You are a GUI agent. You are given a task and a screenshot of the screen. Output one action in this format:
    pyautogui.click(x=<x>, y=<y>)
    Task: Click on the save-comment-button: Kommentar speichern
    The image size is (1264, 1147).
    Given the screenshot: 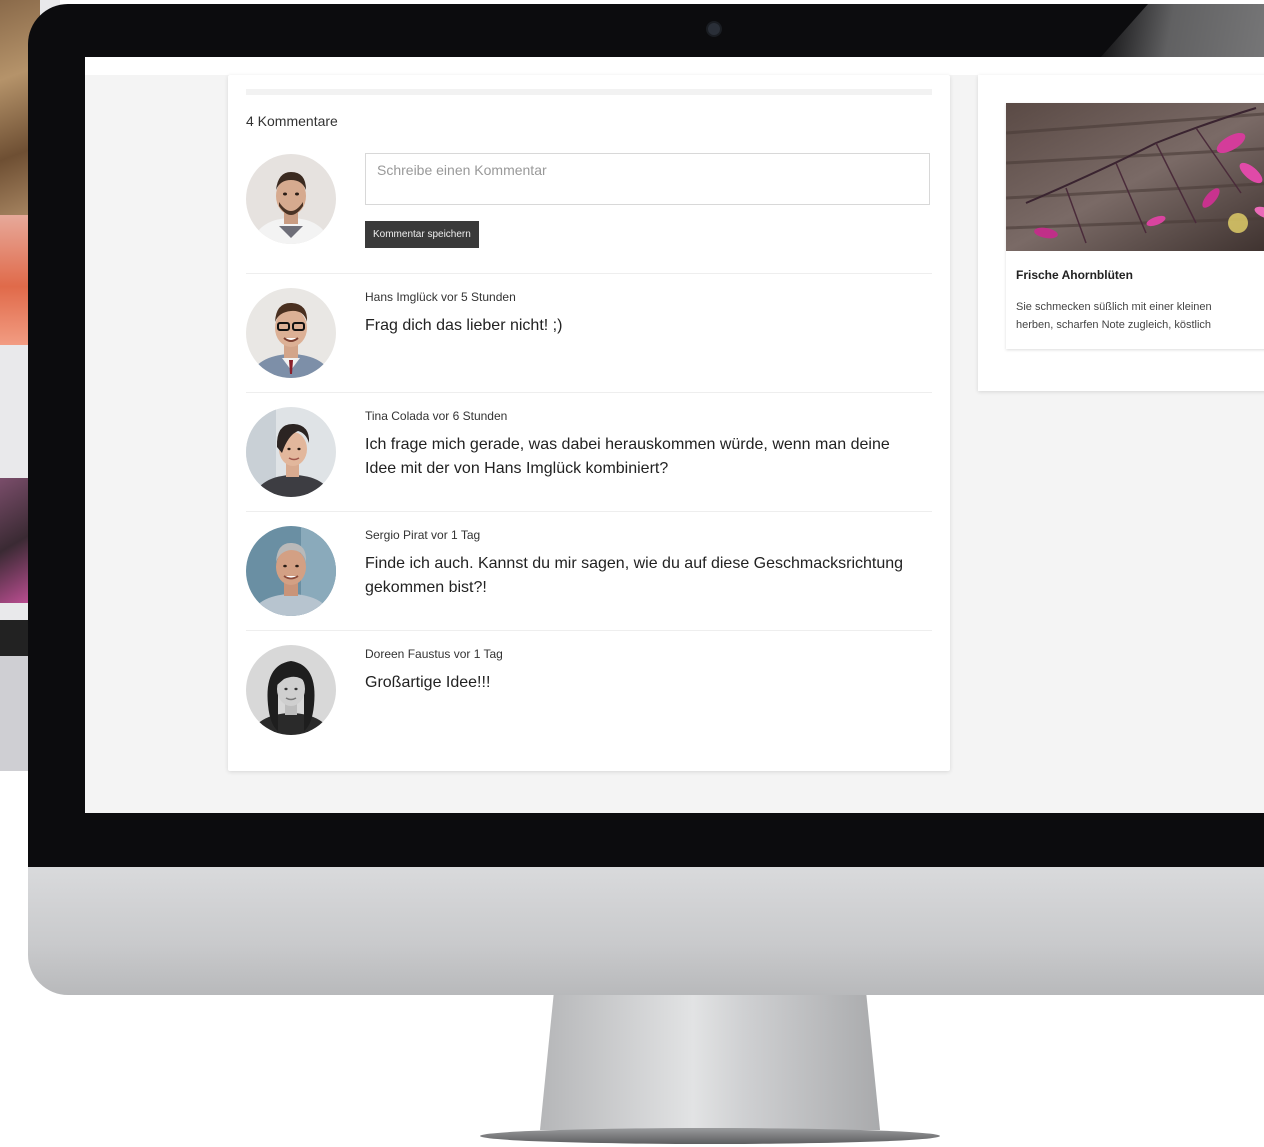 What is the action you would take?
    pyautogui.click(x=422, y=234)
    